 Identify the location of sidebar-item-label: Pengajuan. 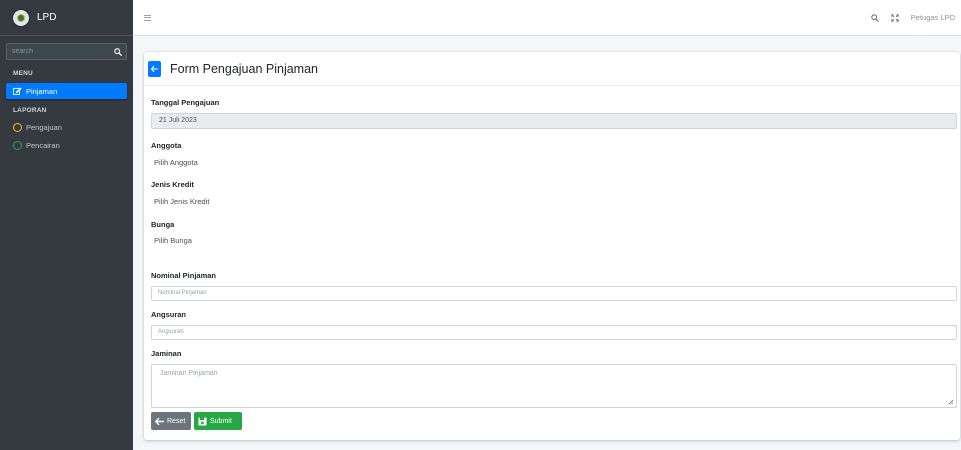
(44, 127).